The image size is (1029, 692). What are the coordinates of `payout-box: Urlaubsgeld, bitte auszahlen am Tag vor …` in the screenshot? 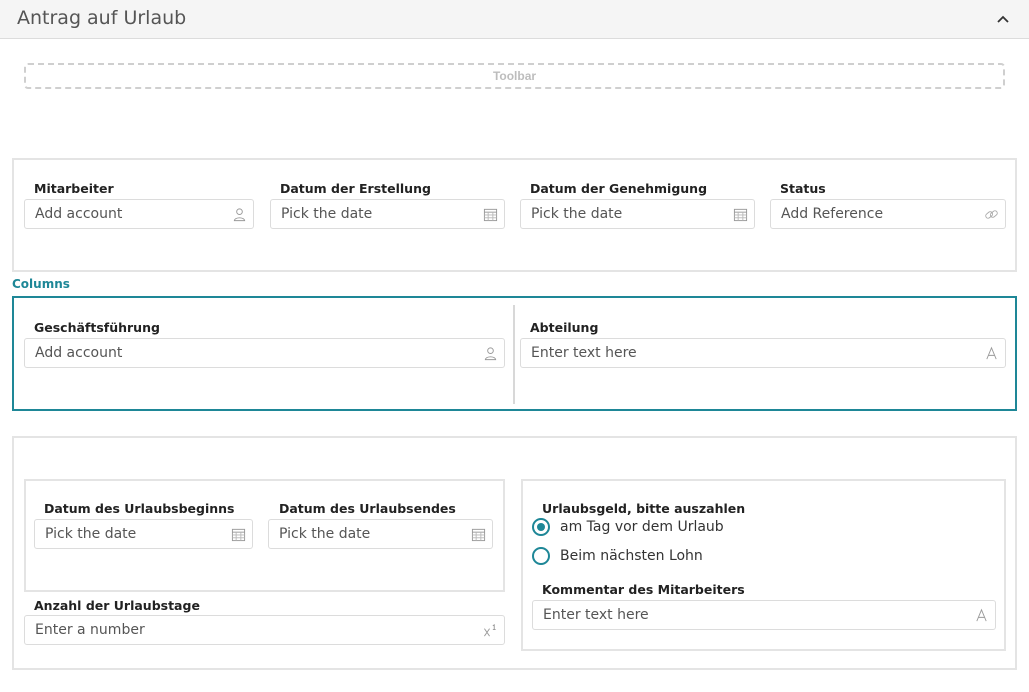 It's located at (763, 565).